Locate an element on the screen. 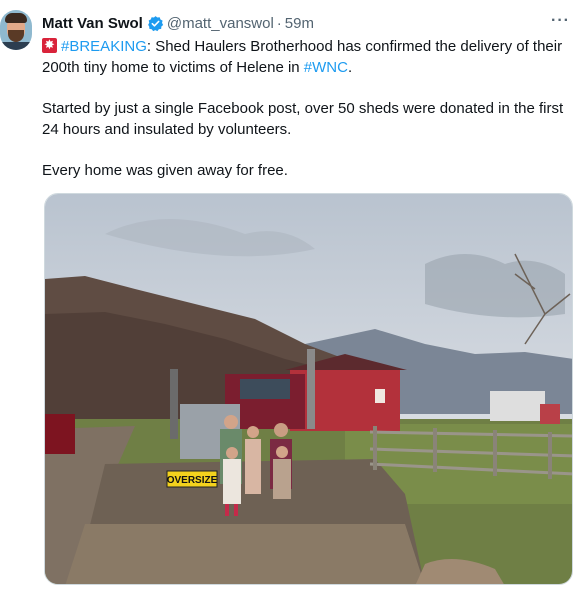 This screenshot has height=592, width=580. timestamp: 59m is located at coordinates (299, 23).